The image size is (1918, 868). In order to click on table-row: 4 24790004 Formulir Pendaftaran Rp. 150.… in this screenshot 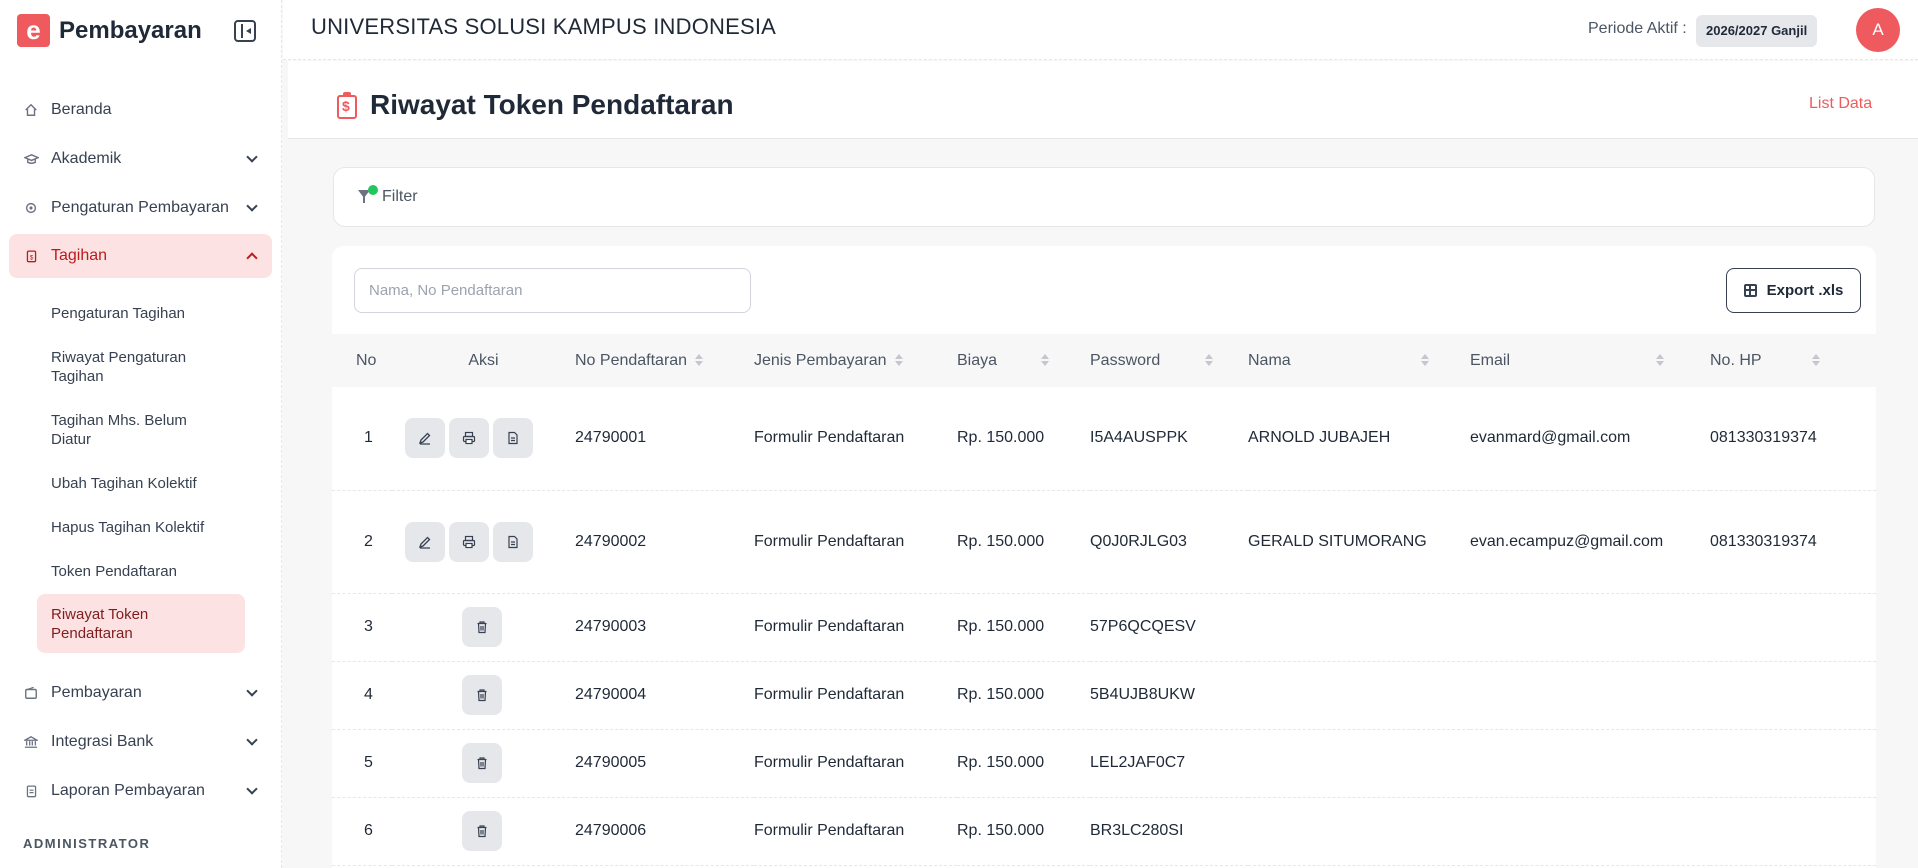, I will do `click(1104, 695)`.